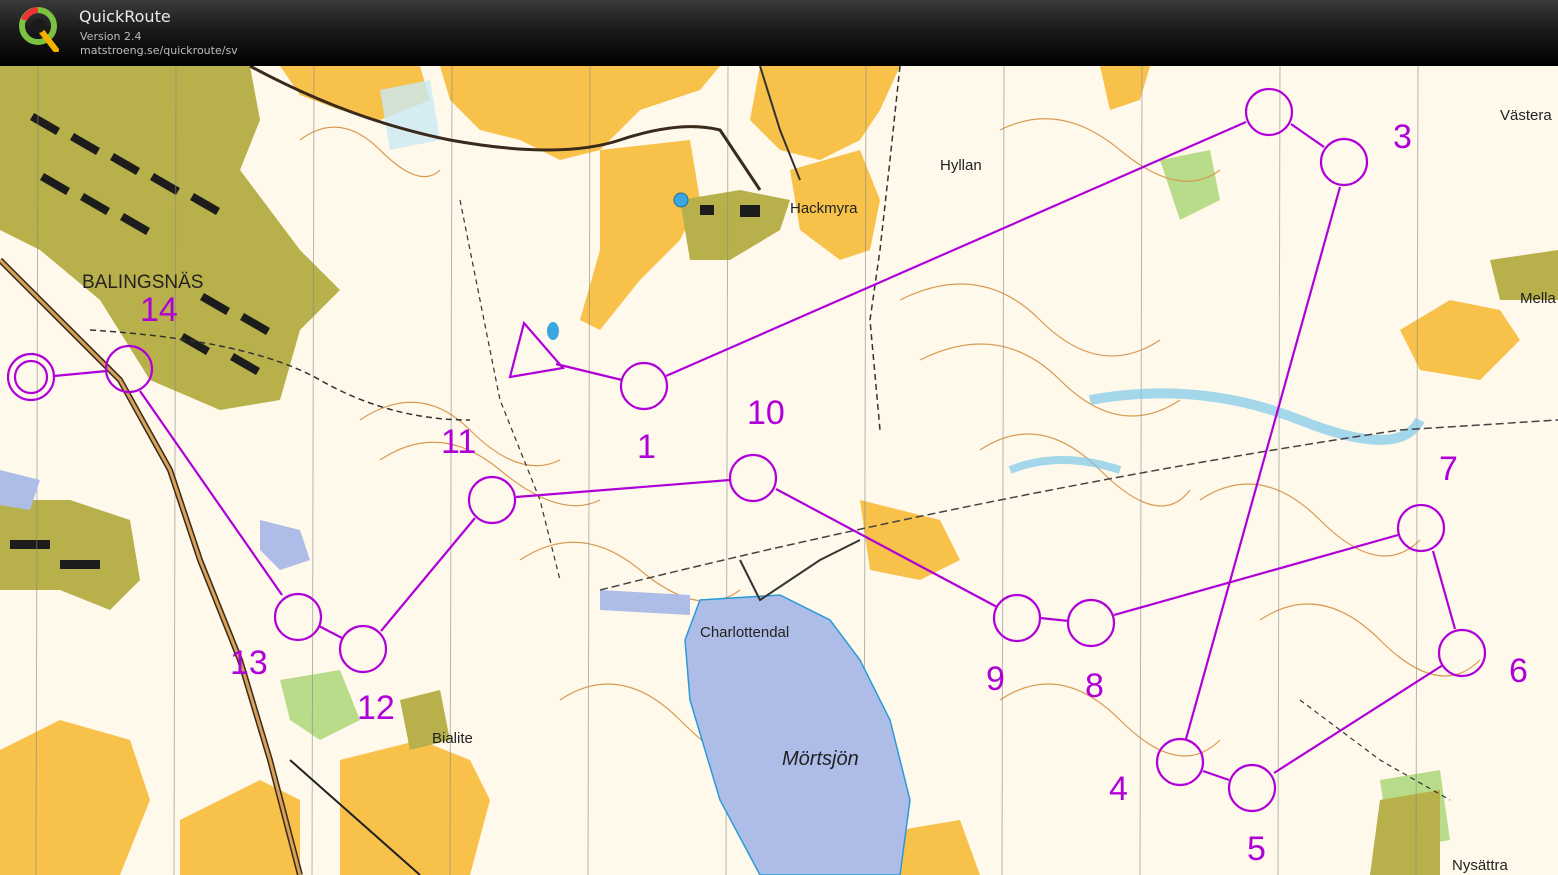  What do you see at coordinates (824, 208) in the screenshot?
I see `place-hackmyra: Hackmyra` at bounding box center [824, 208].